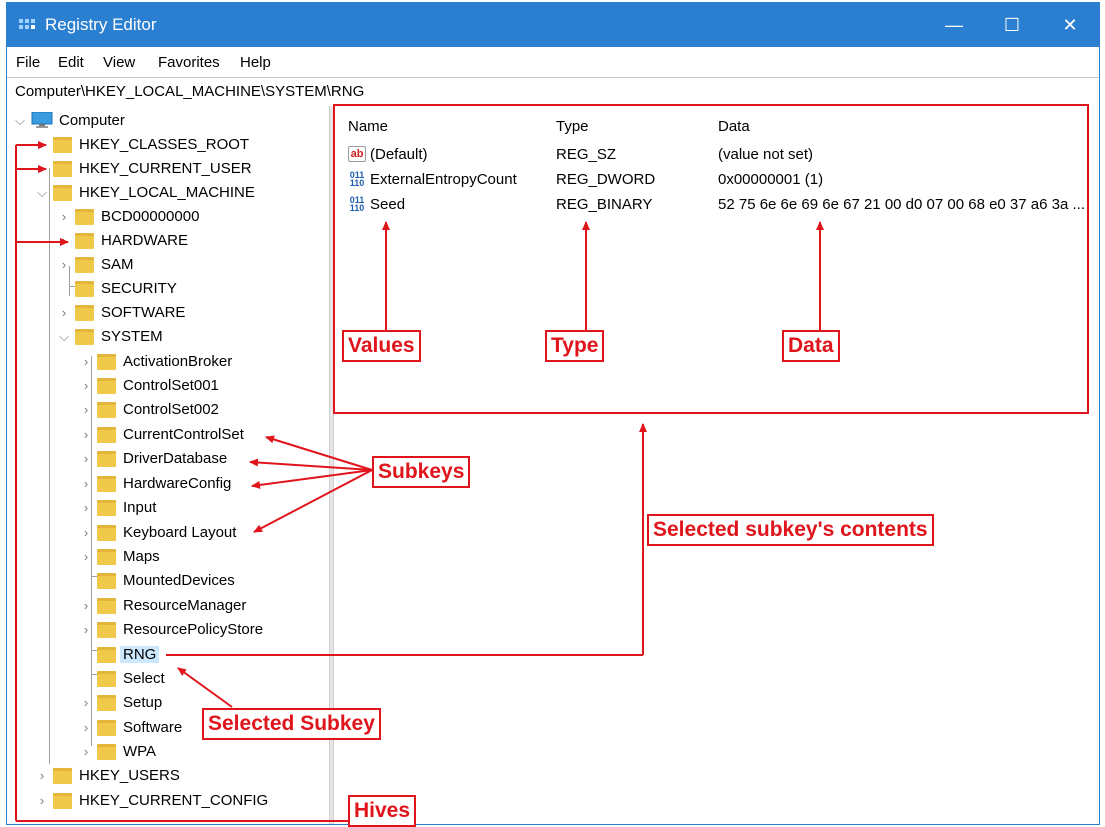 This screenshot has height=827, width=1105. Describe the element at coordinates (421, 472) in the screenshot. I see `annotation-subkeys: Subkeys` at that location.